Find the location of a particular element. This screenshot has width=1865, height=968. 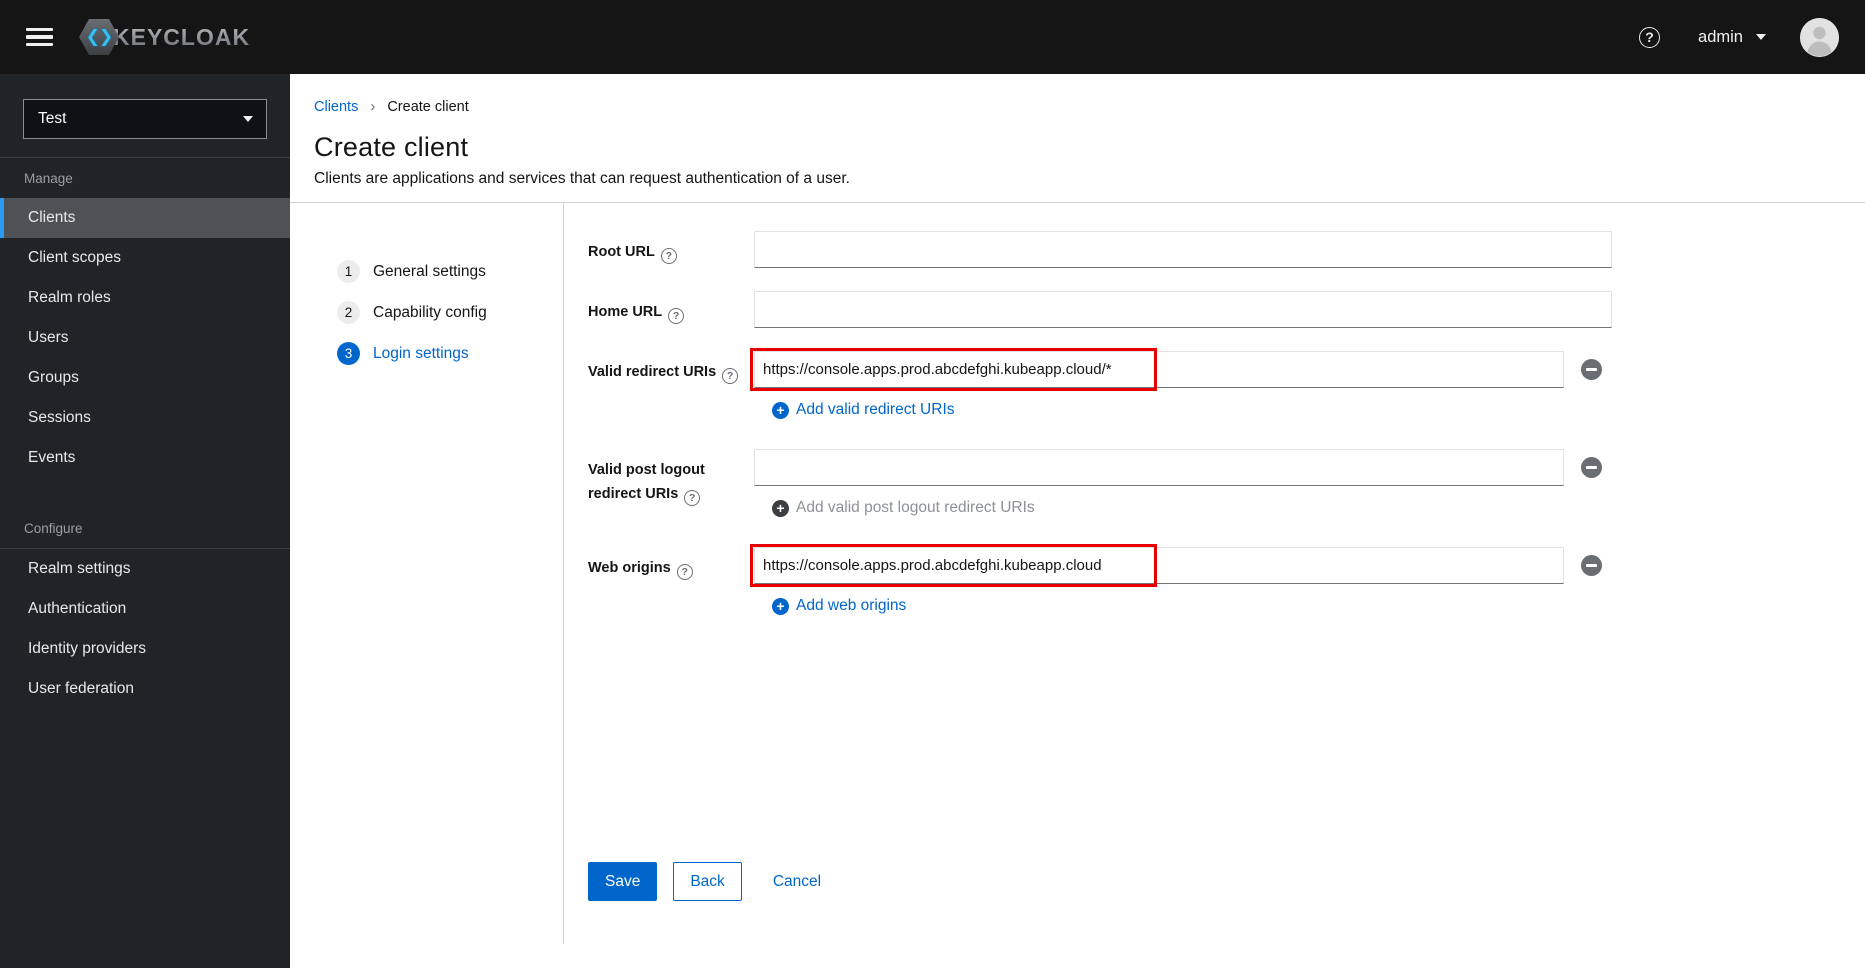

web-origins-input is located at coordinates (1159, 565).